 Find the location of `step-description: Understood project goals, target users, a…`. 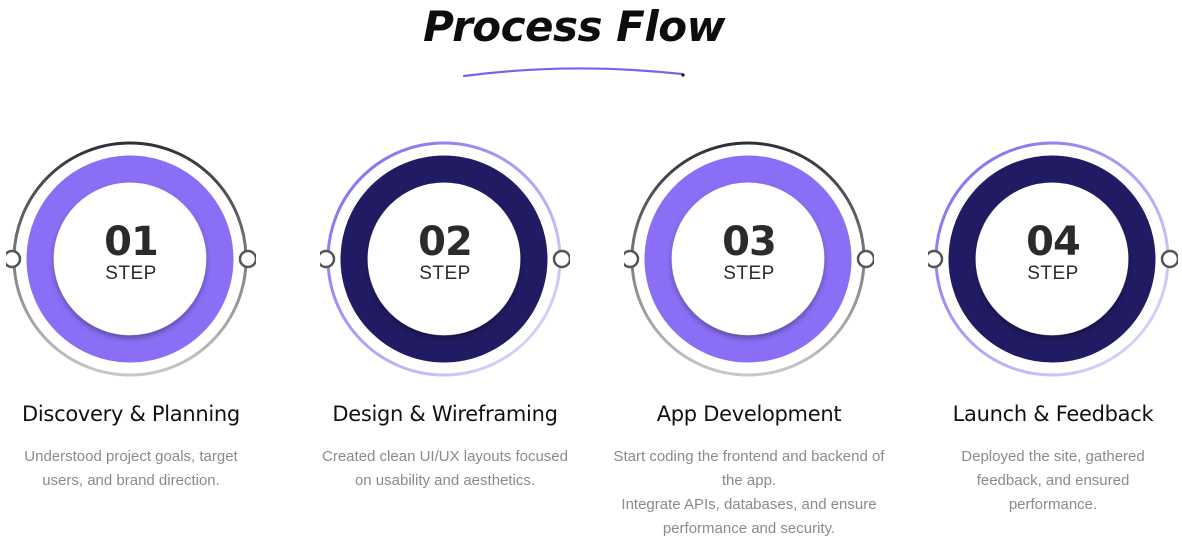

step-description: Understood project goals, target users, a… is located at coordinates (140, 469).